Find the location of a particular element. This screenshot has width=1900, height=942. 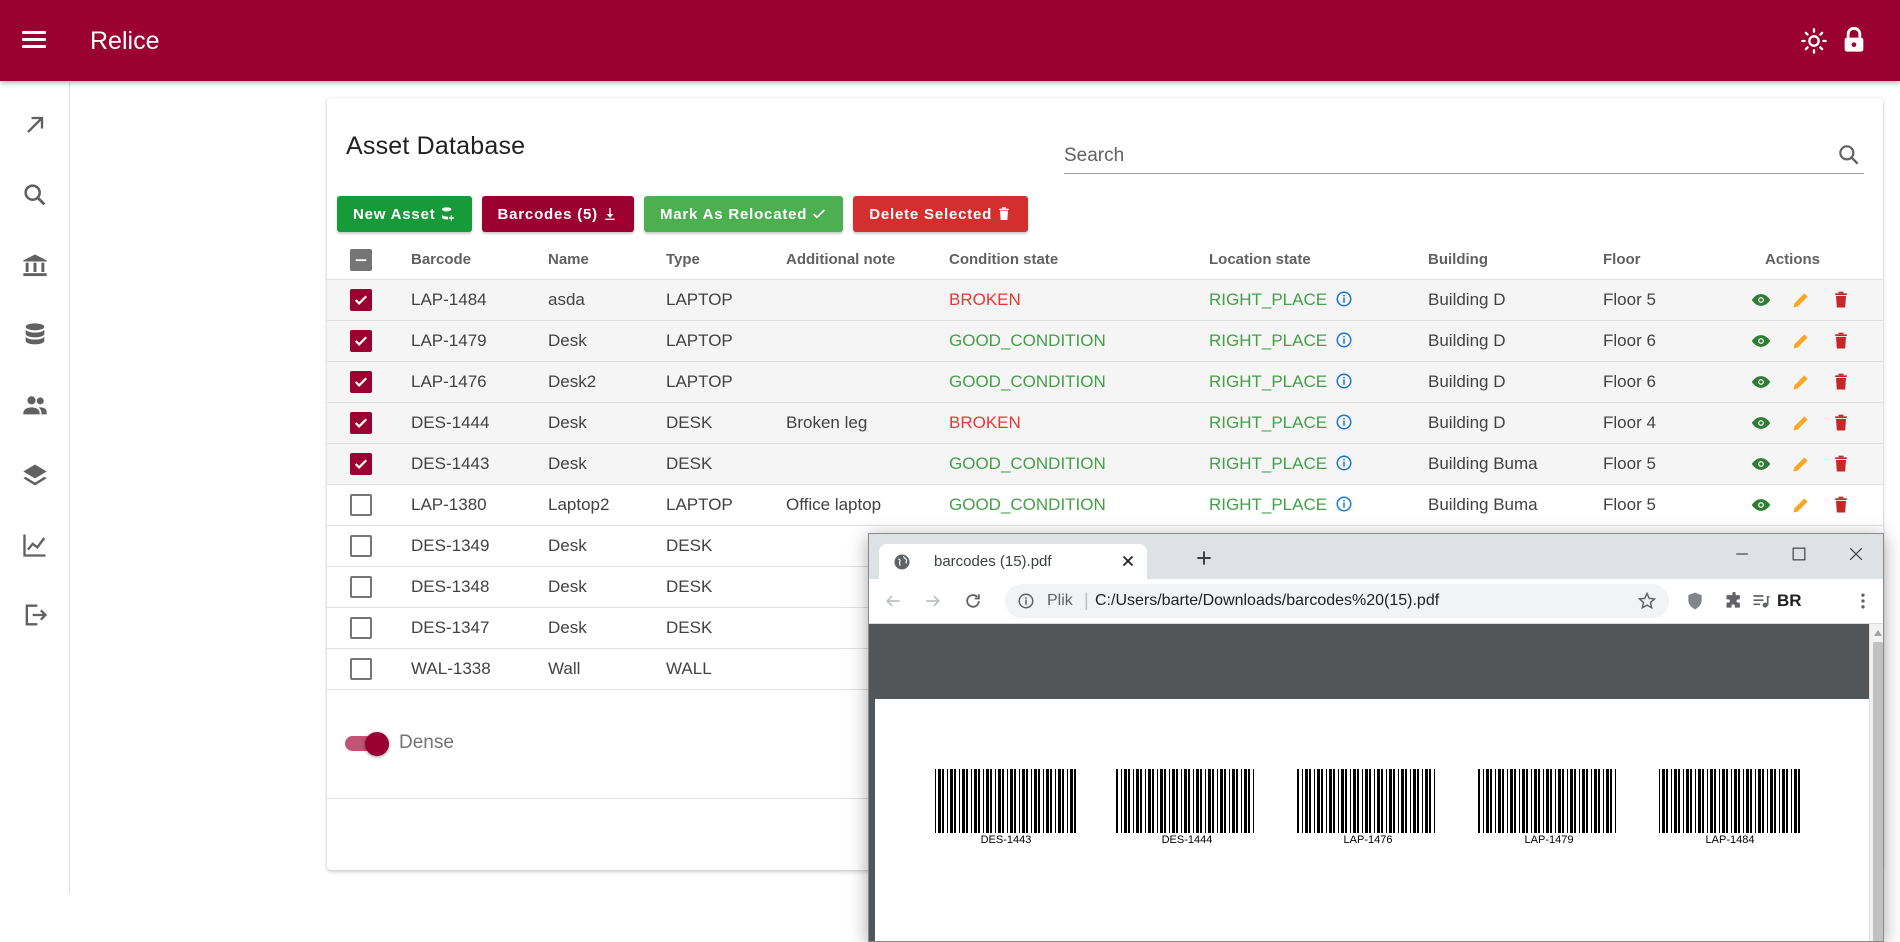

more-icon is located at coordinates (1863, 601).